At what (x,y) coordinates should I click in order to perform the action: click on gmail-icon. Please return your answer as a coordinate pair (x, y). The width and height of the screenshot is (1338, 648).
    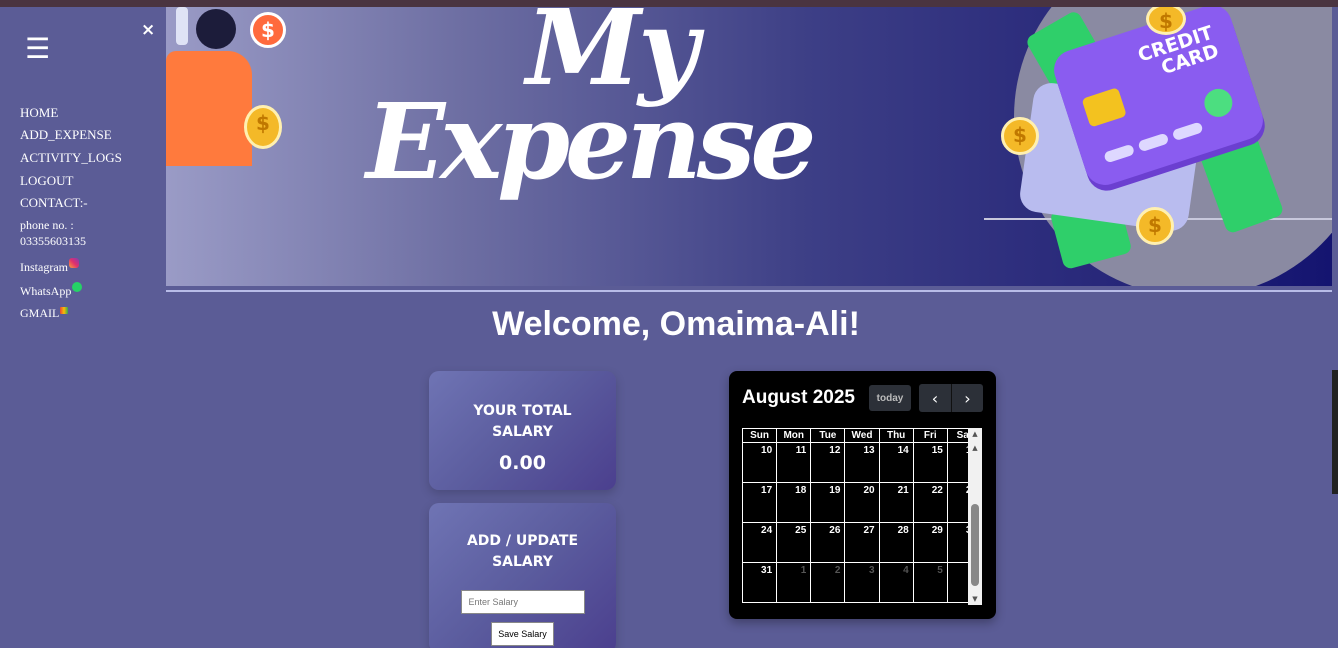
    Looking at the image, I should click on (64, 310).